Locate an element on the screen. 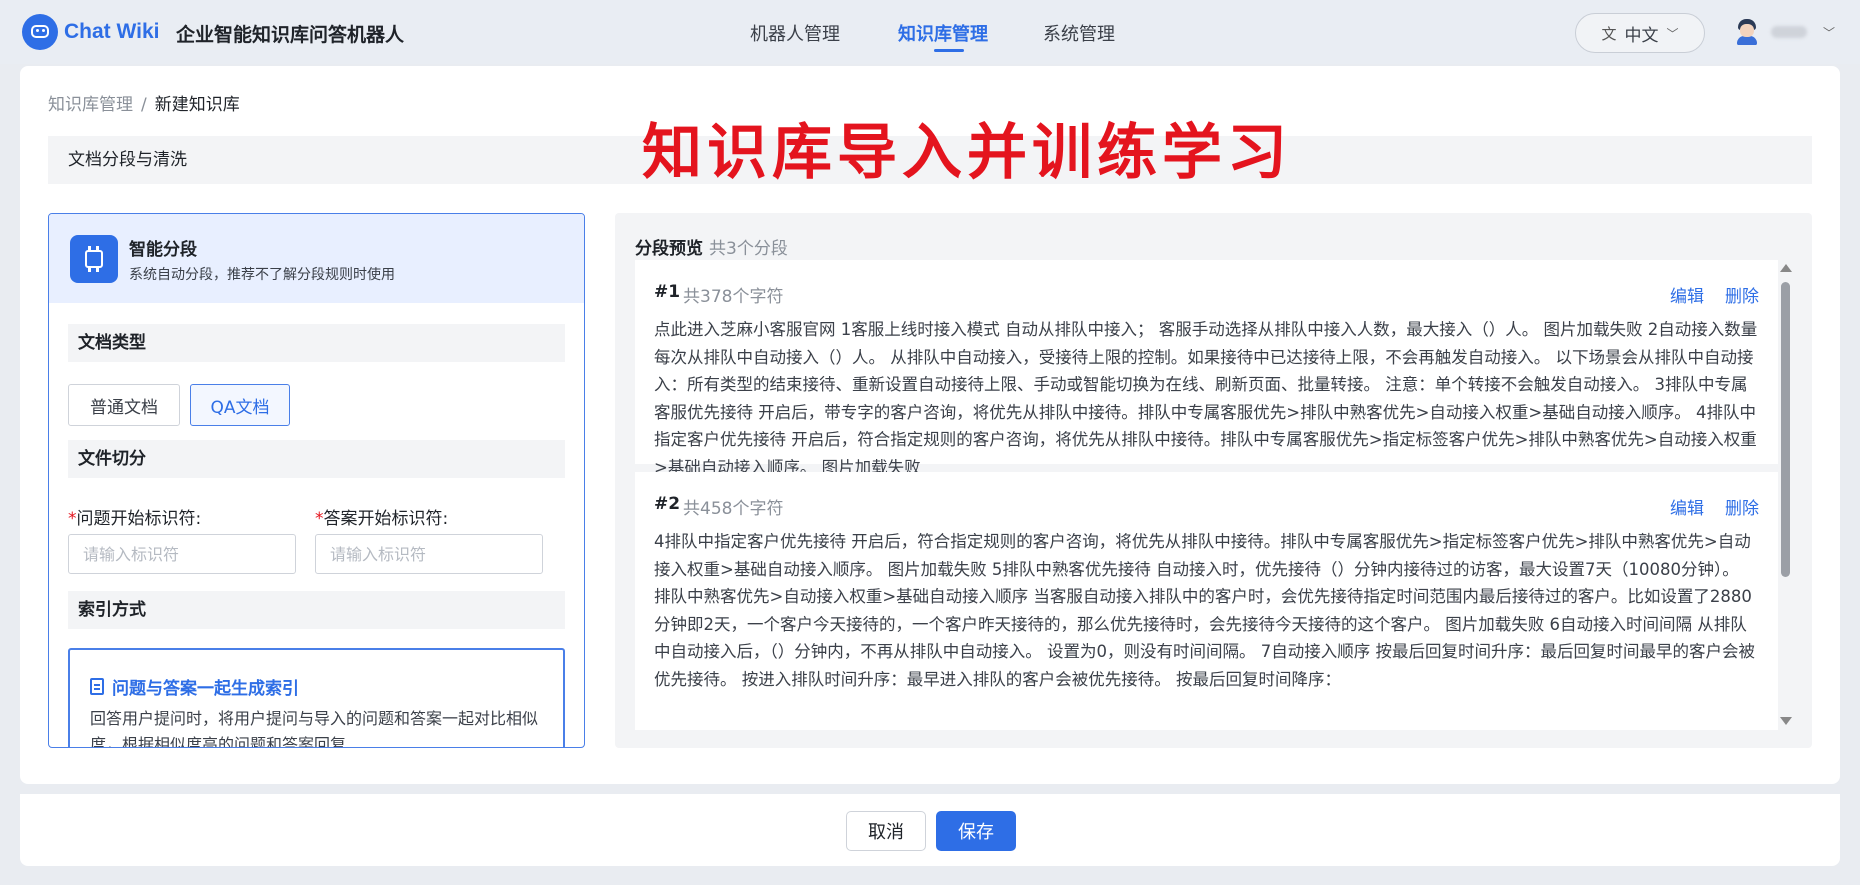  question-marker-label: *问题开始标识符: is located at coordinates (135, 519).